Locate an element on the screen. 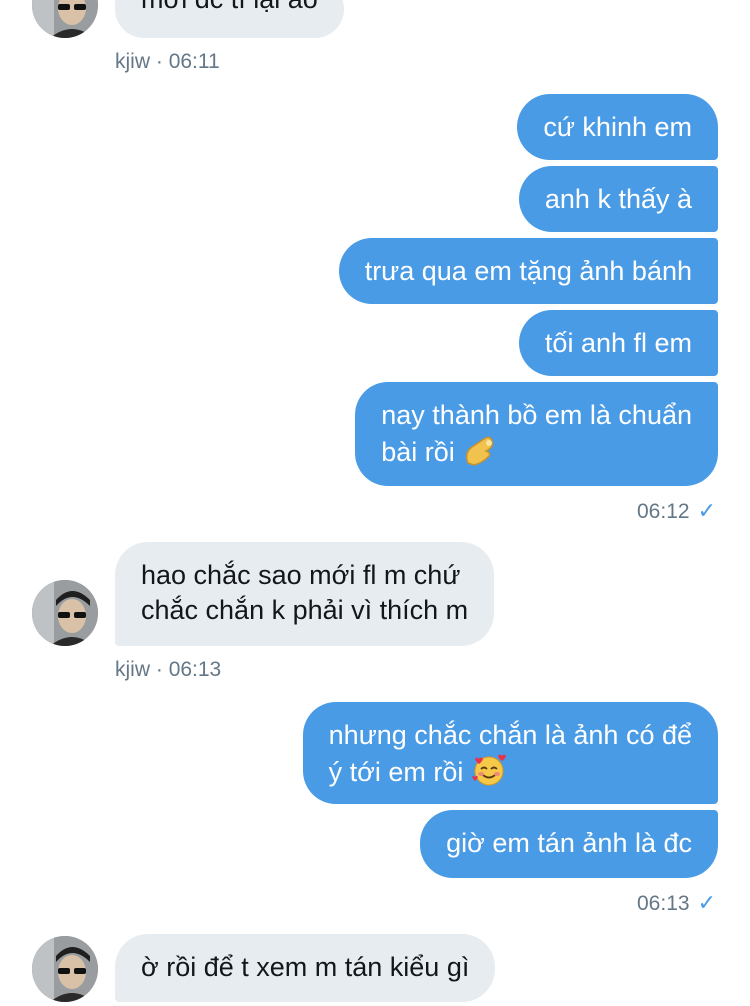 Image resolution: width=750 pixels, height=1006 pixels. message-text-line: nay thành bồ em là chuẩn is located at coordinates (536, 415).